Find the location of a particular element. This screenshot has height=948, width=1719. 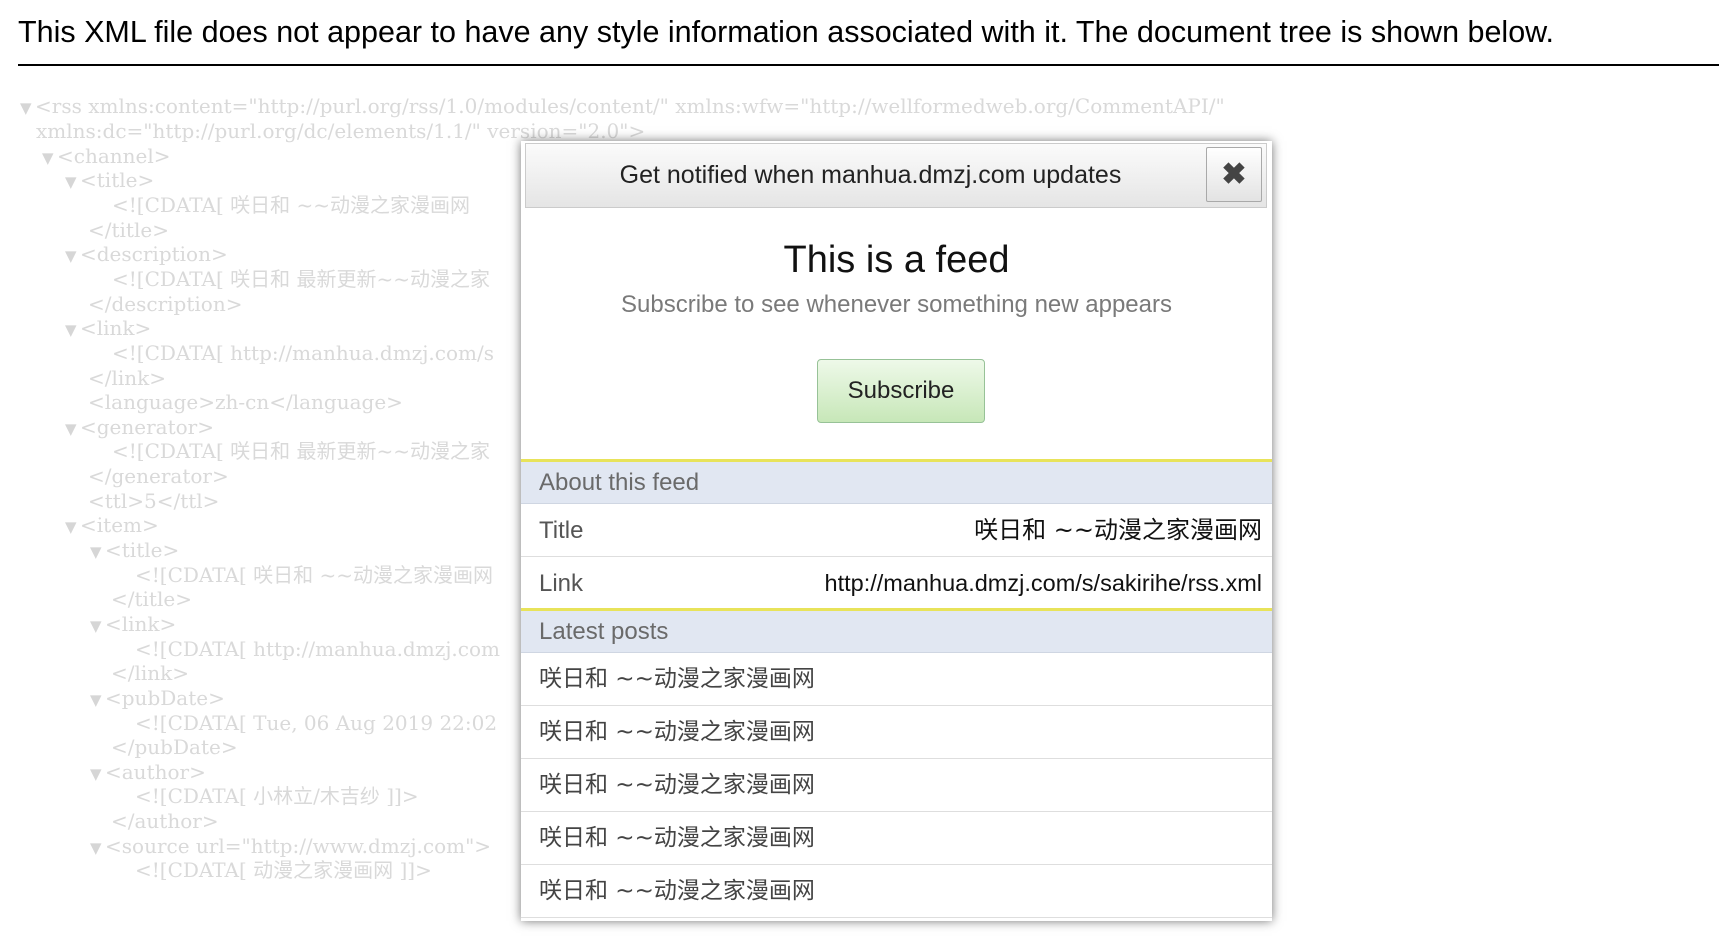

xml-line: ▼ <author> is located at coordinates (148, 772).